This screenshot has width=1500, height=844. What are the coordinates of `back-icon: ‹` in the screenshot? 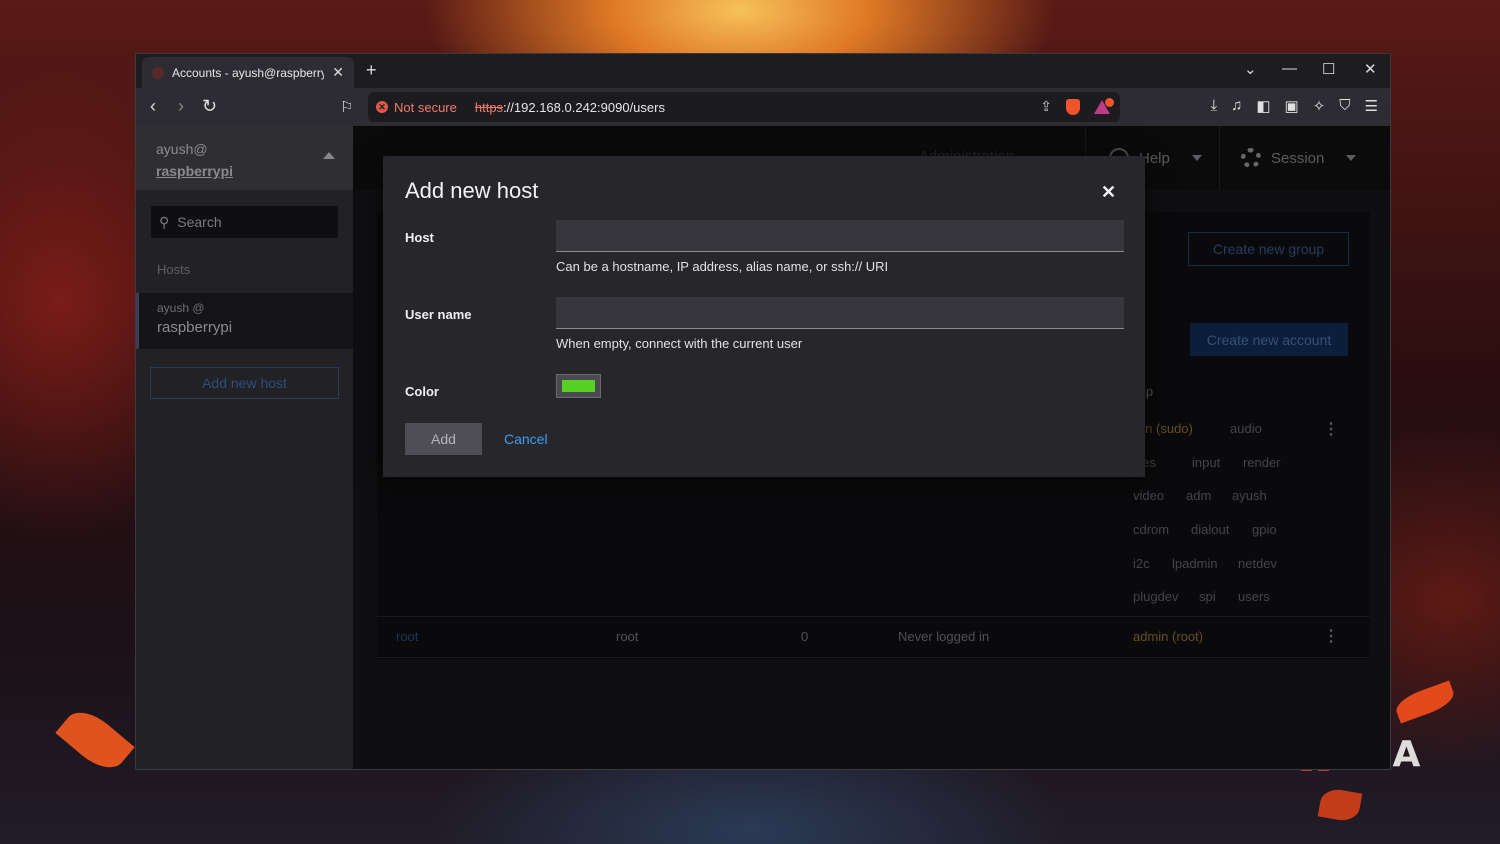 It's located at (153, 106).